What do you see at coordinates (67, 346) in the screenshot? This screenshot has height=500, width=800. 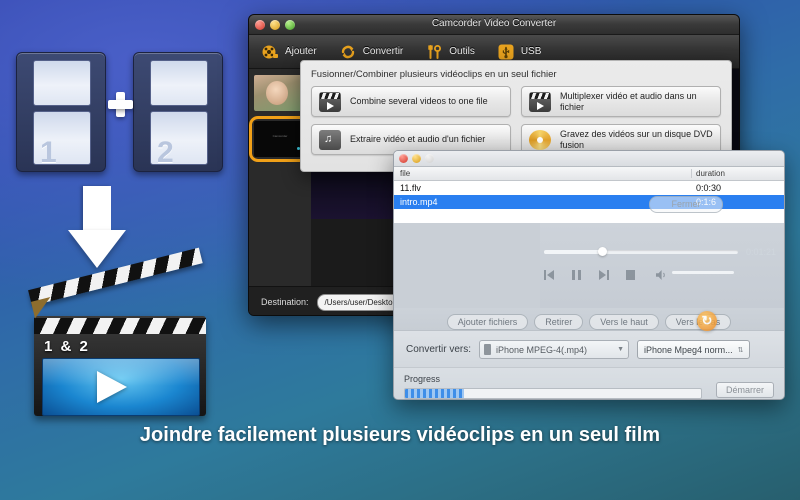 I see `clapper-label: 1 & 2` at bounding box center [67, 346].